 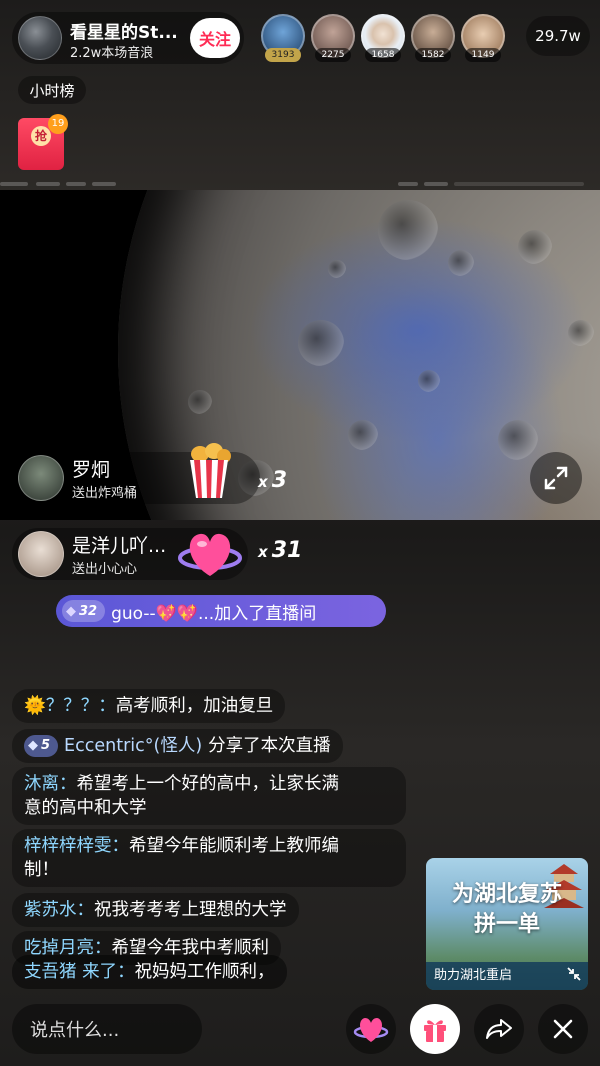 What do you see at coordinates (70, 706) in the screenshot?
I see `chat-nick: 🌞？？？：` at bounding box center [70, 706].